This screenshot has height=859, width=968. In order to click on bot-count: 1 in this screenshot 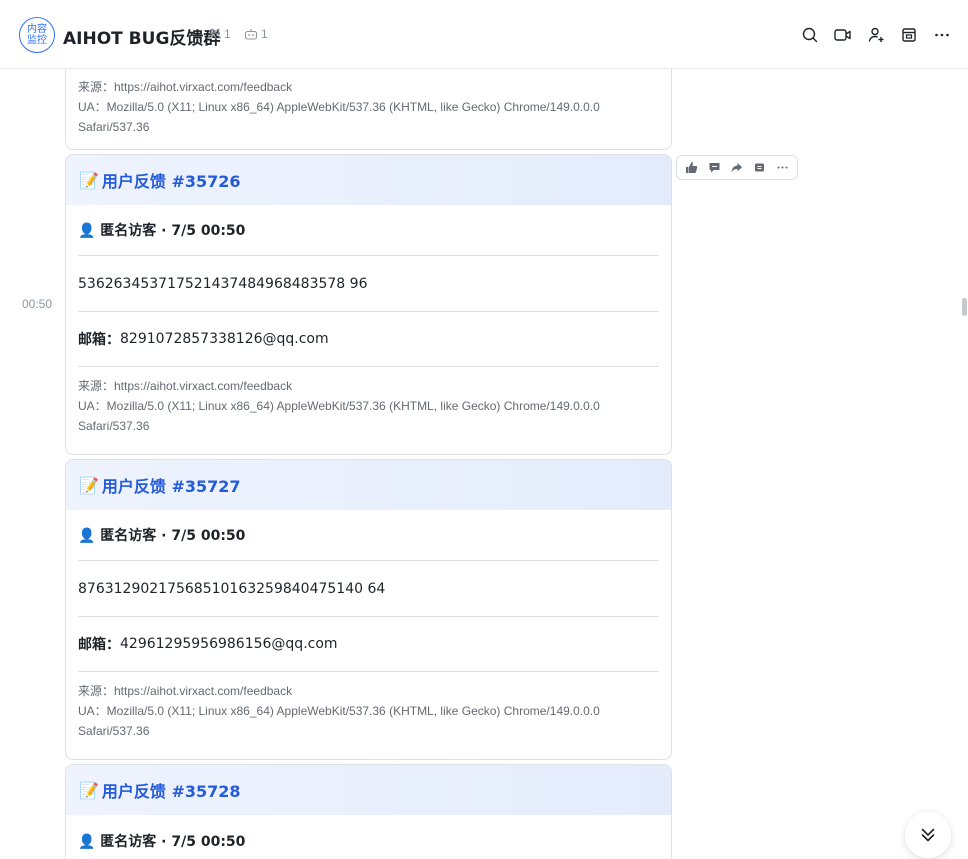, I will do `click(256, 34)`.